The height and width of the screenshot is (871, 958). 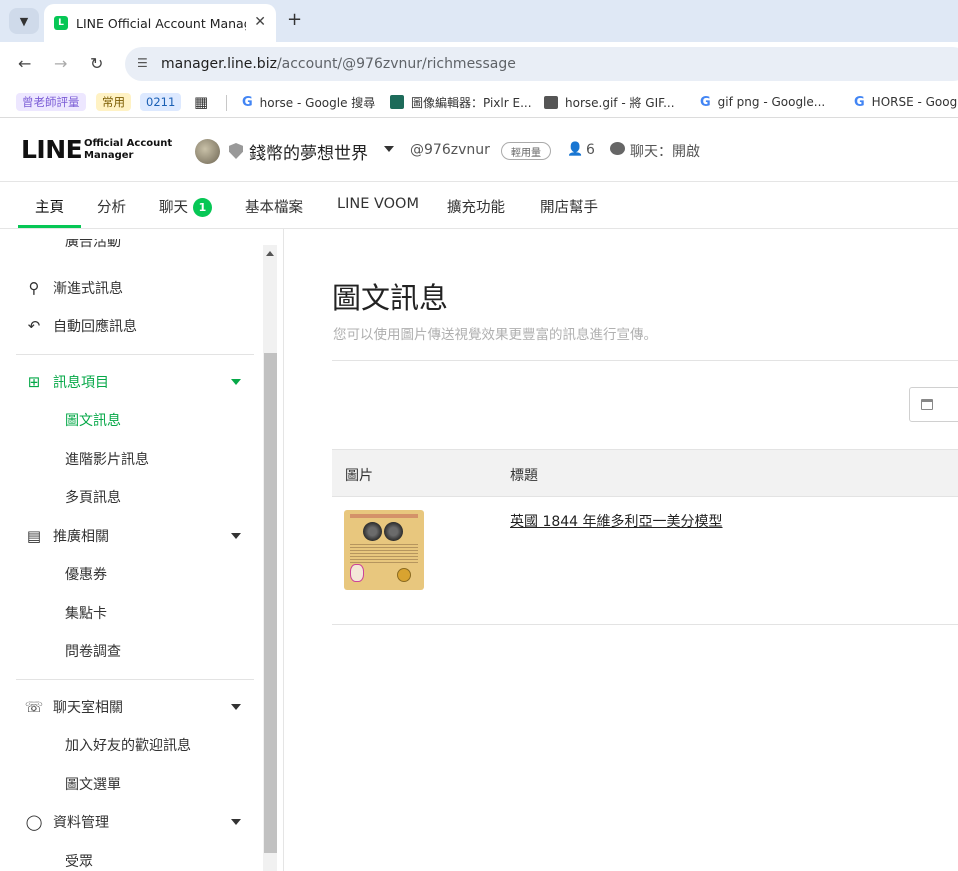 I want to click on shield-icon, so click(x=236, y=151).